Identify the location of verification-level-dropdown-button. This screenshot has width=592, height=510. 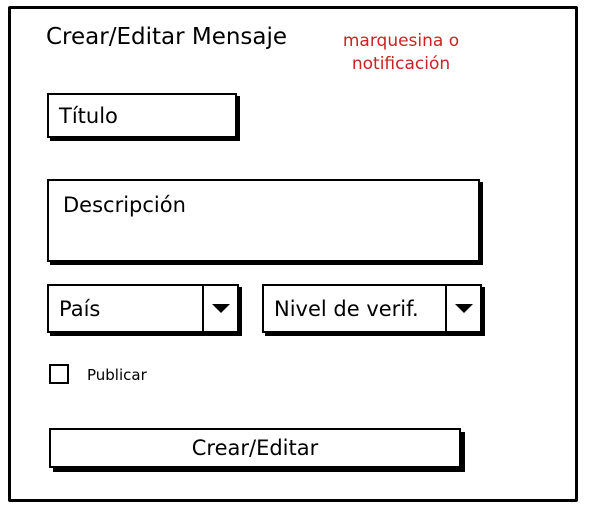
(462, 308).